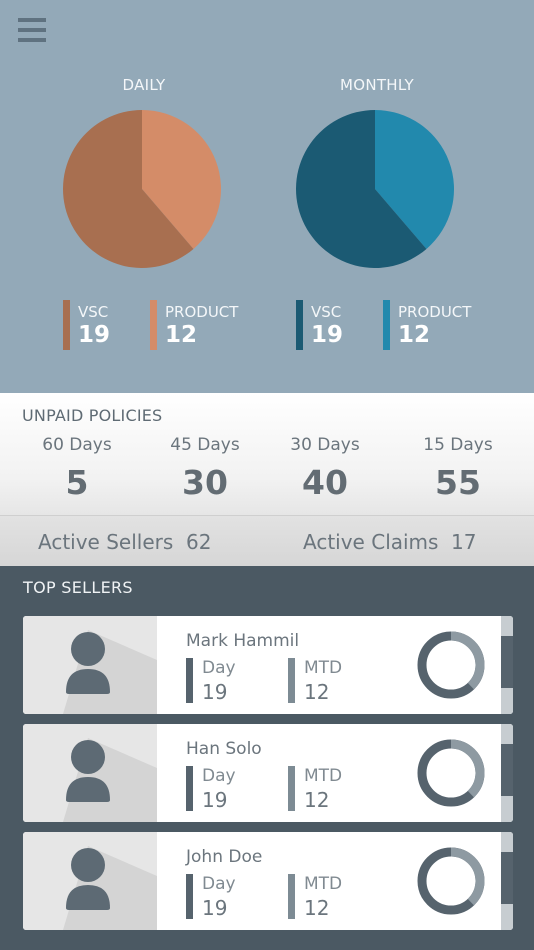 The height and width of the screenshot is (950, 534). I want to click on seller-card: John Doe Day 19 MTD 12, so click(268, 881).